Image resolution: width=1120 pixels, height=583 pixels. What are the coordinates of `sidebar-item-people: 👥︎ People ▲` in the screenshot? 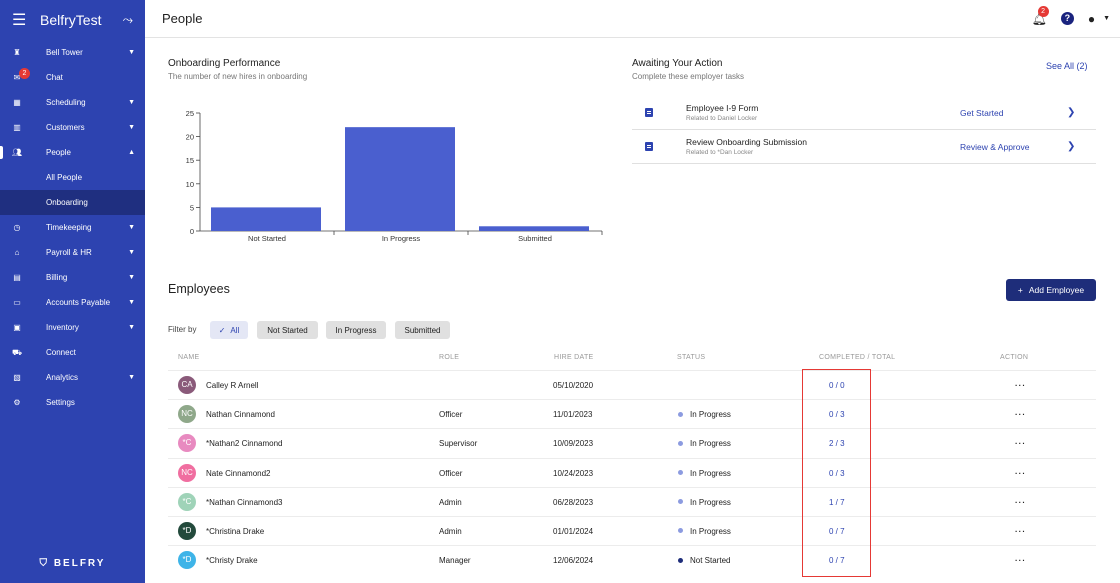 It's located at (72, 152).